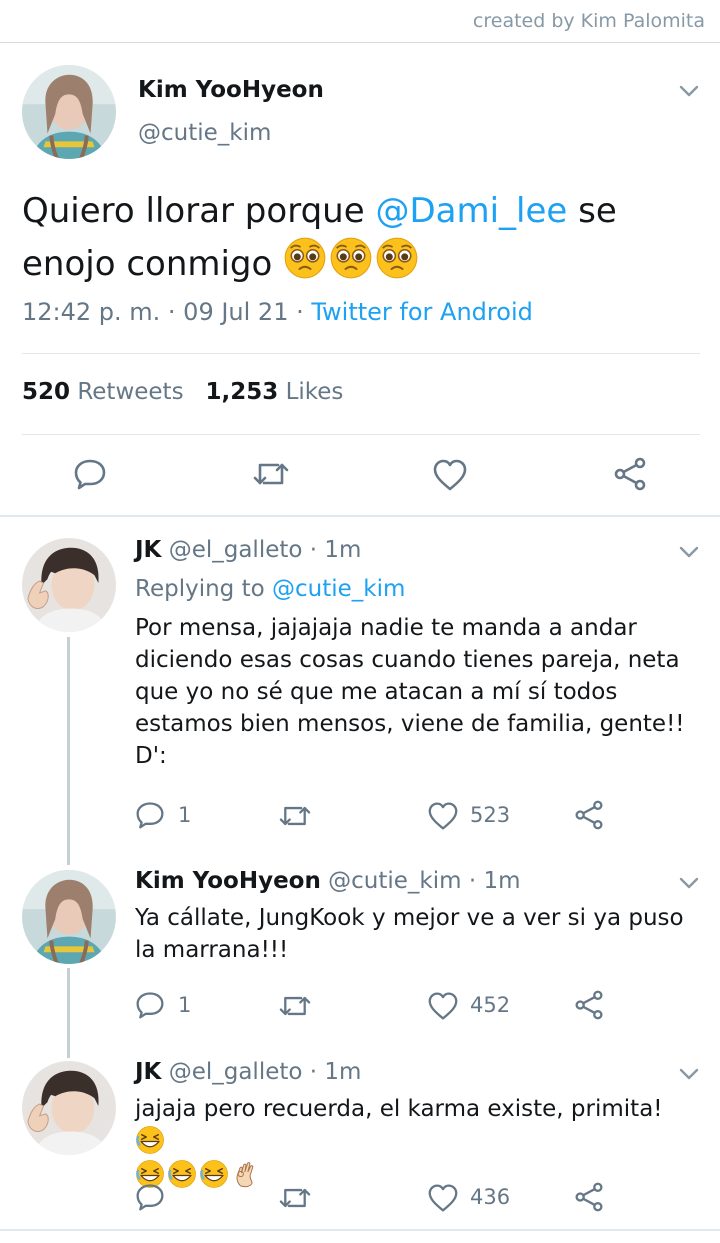  Describe the element at coordinates (490, 1005) in the screenshot. I see `like-count: 452` at that location.